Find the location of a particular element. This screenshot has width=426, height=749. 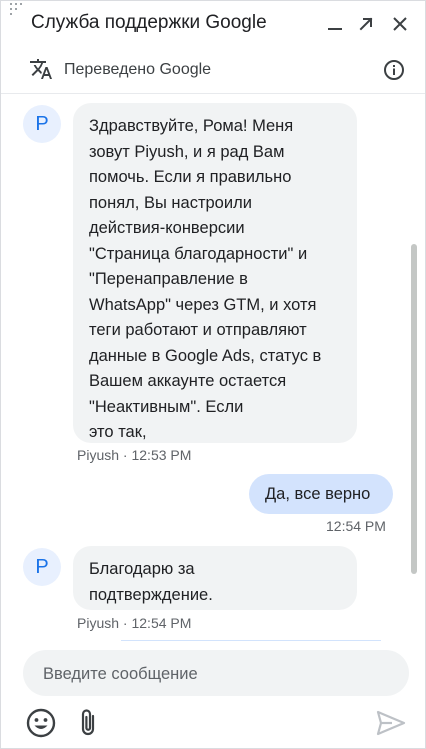

translate-icon is located at coordinates (41, 69).